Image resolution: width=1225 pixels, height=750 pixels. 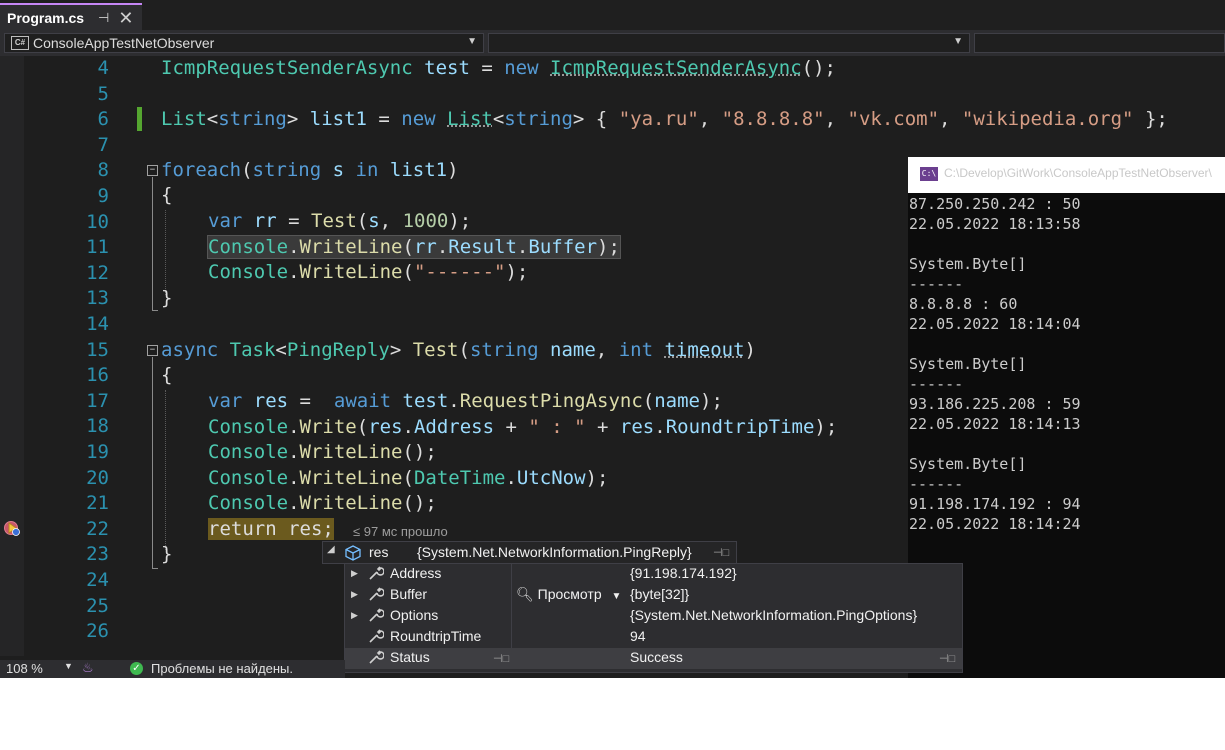 I want to click on datatip-row-roundtriptime: RoundtripTime 94, so click(x=653, y=637).